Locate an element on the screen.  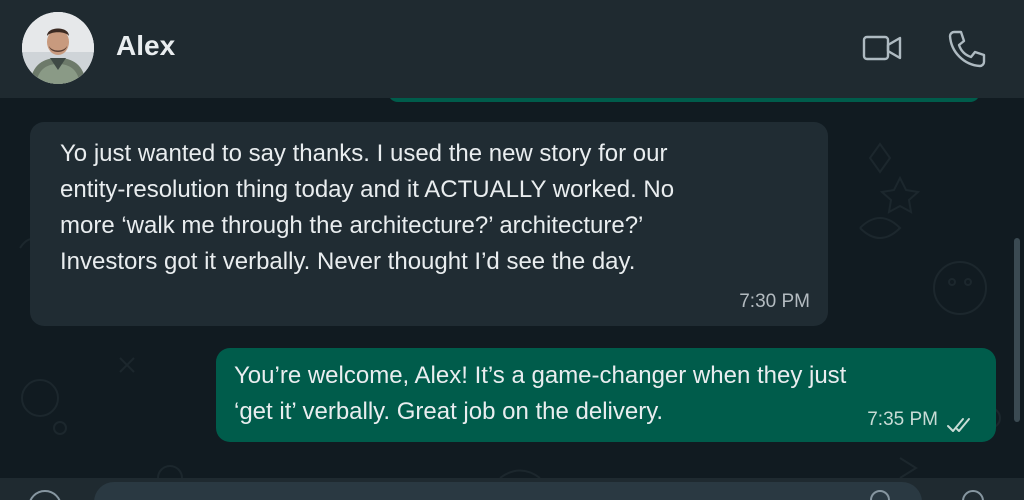
contact-name: Alex is located at coordinates (145, 46).